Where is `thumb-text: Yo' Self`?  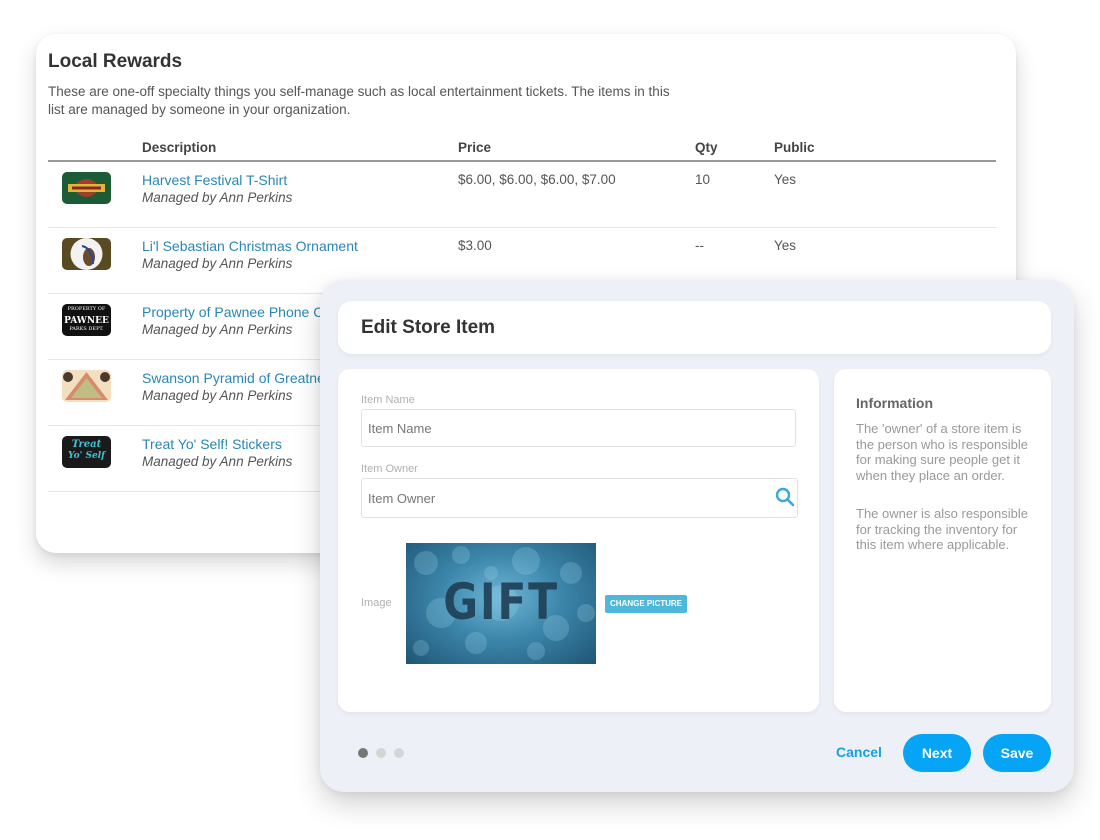 thumb-text: Yo' Self is located at coordinates (86, 456).